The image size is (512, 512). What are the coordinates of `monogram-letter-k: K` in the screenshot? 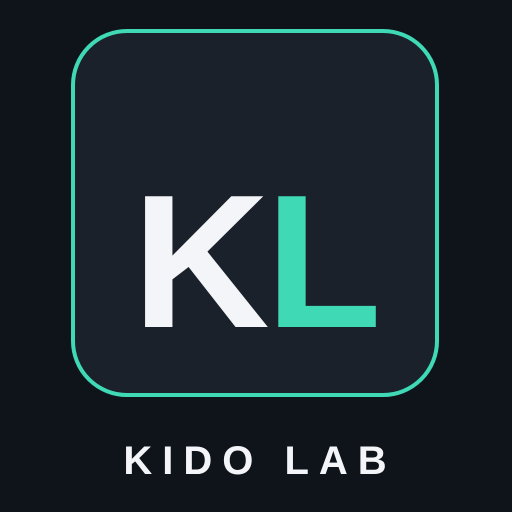 It's located at (200, 262).